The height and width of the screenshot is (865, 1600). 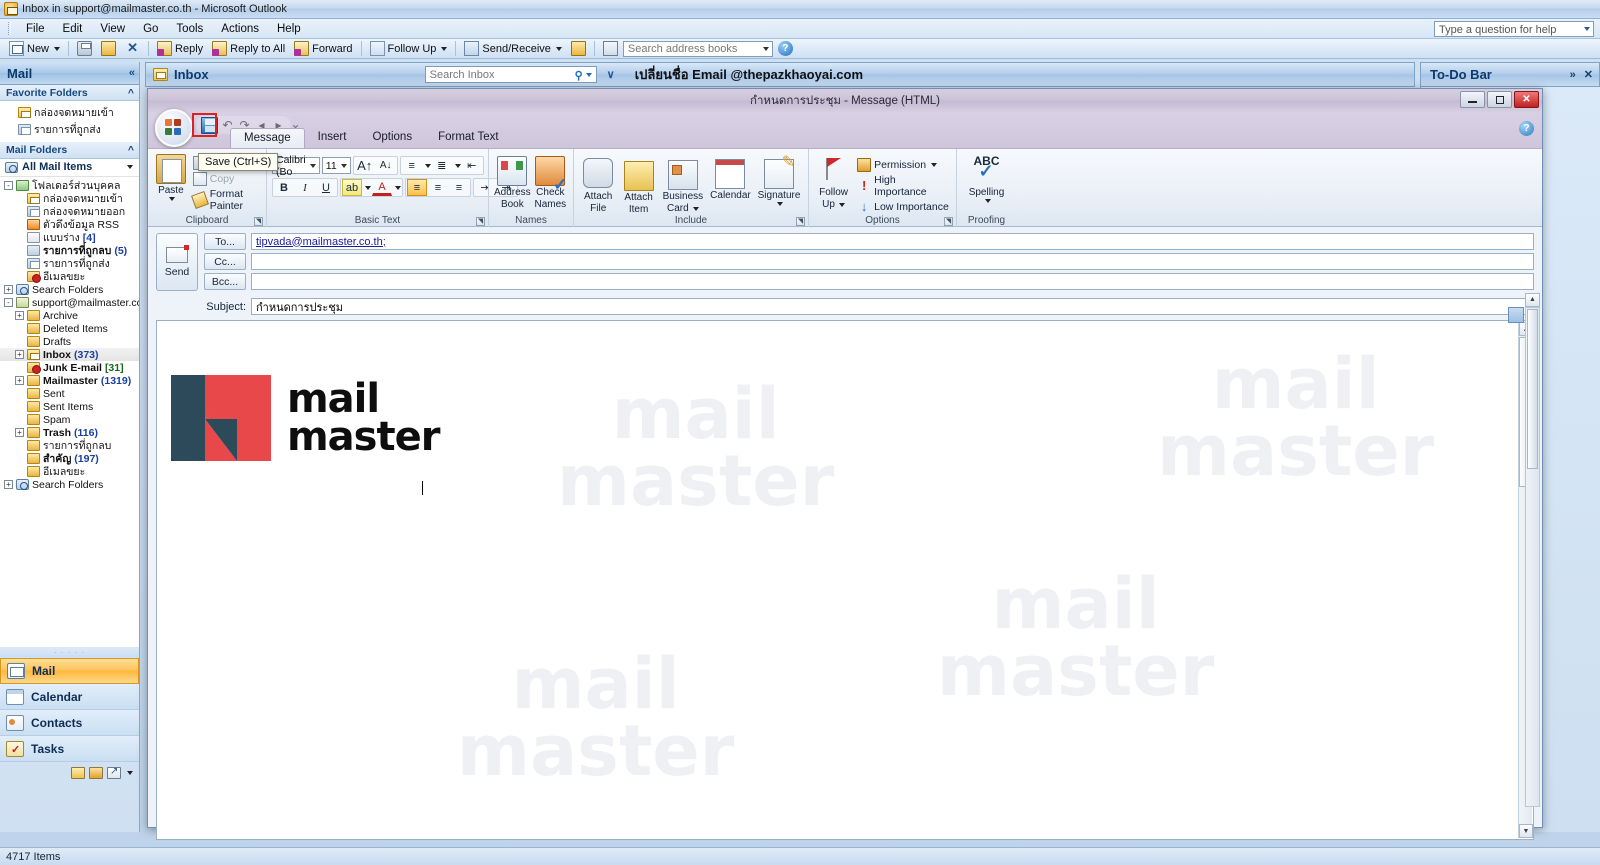 I want to click on subject-input: กำหนดการประชุม, so click(x=892, y=306).